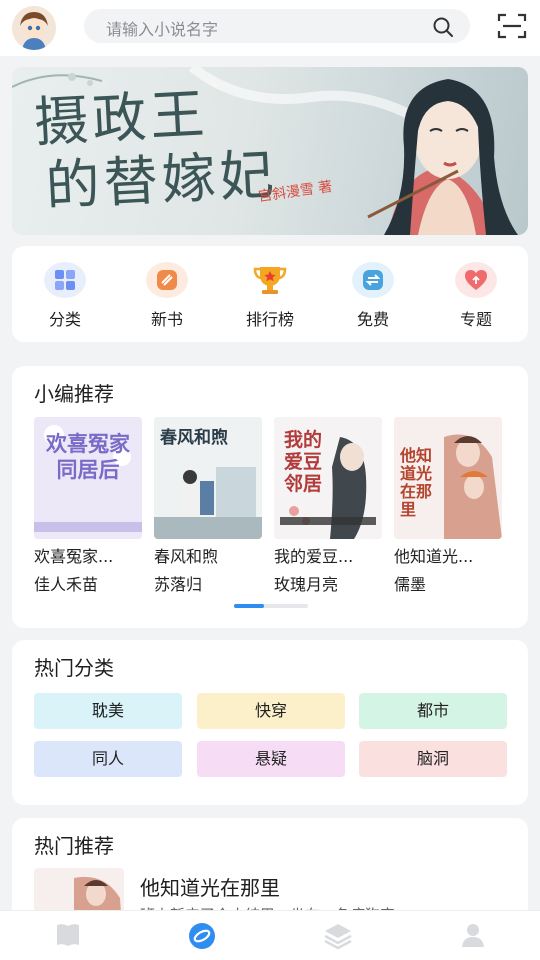  Describe the element at coordinates (162, 29) in the screenshot. I see `search-placeholder: 请输入小说名字` at that location.